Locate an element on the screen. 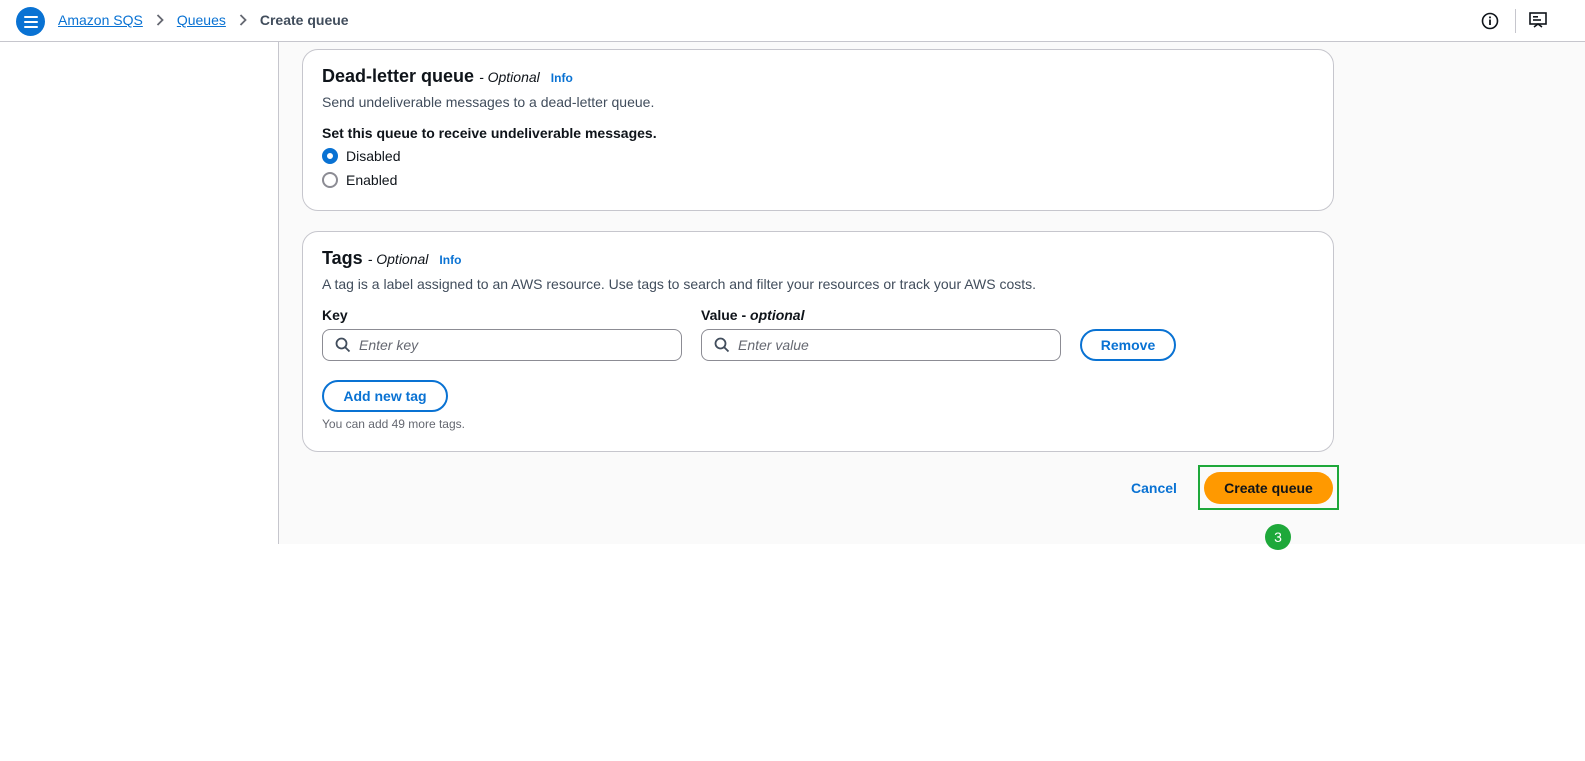 The height and width of the screenshot is (761, 1585). key-input-wrapper is located at coordinates (502, 345).